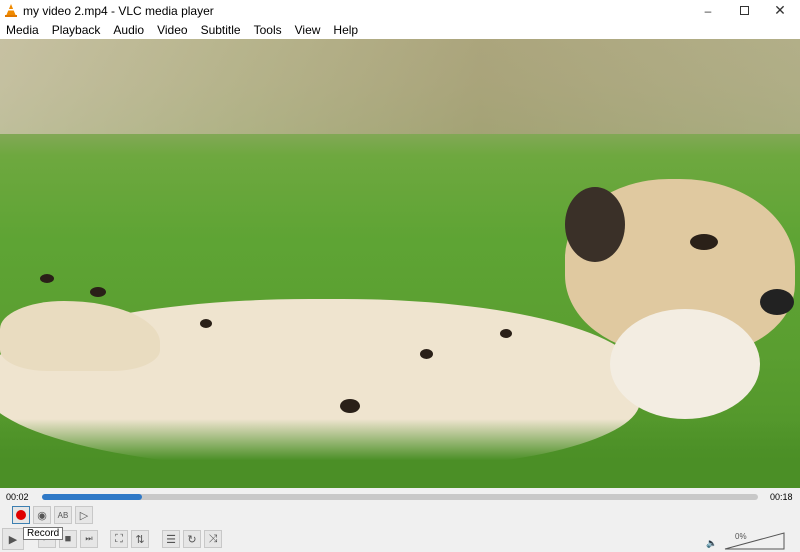 The height and width of the screenshot is (552, 800). I want to click on close-icon: ✕, so click(780, 10).